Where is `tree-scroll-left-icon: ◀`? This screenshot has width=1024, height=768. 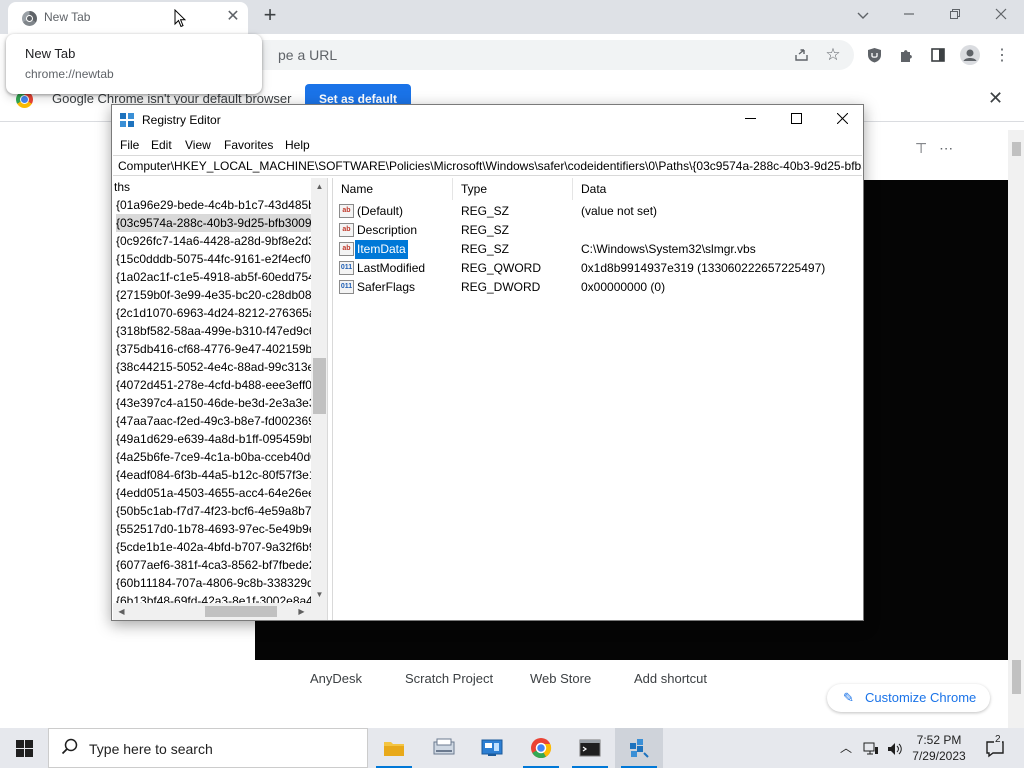 tree-scroll-left-icon: ◀ is located at coordinates (121, 611).